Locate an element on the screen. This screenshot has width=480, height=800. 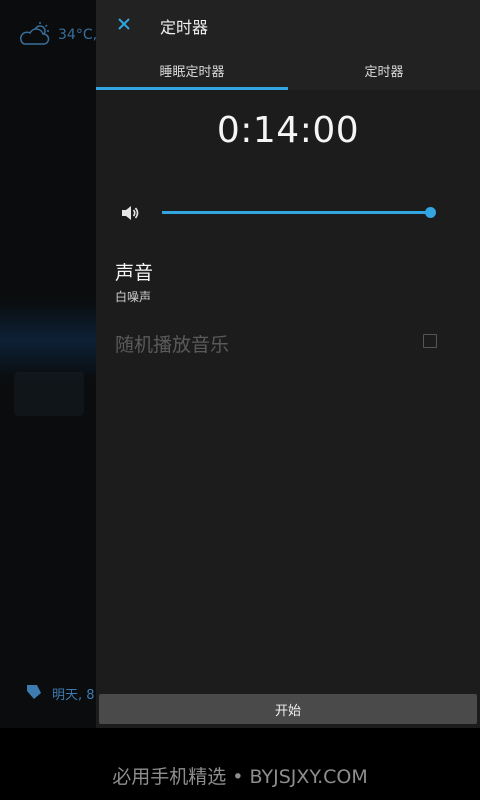
alarm-widget: 明天, 8: is located at coordinates (61, 693).